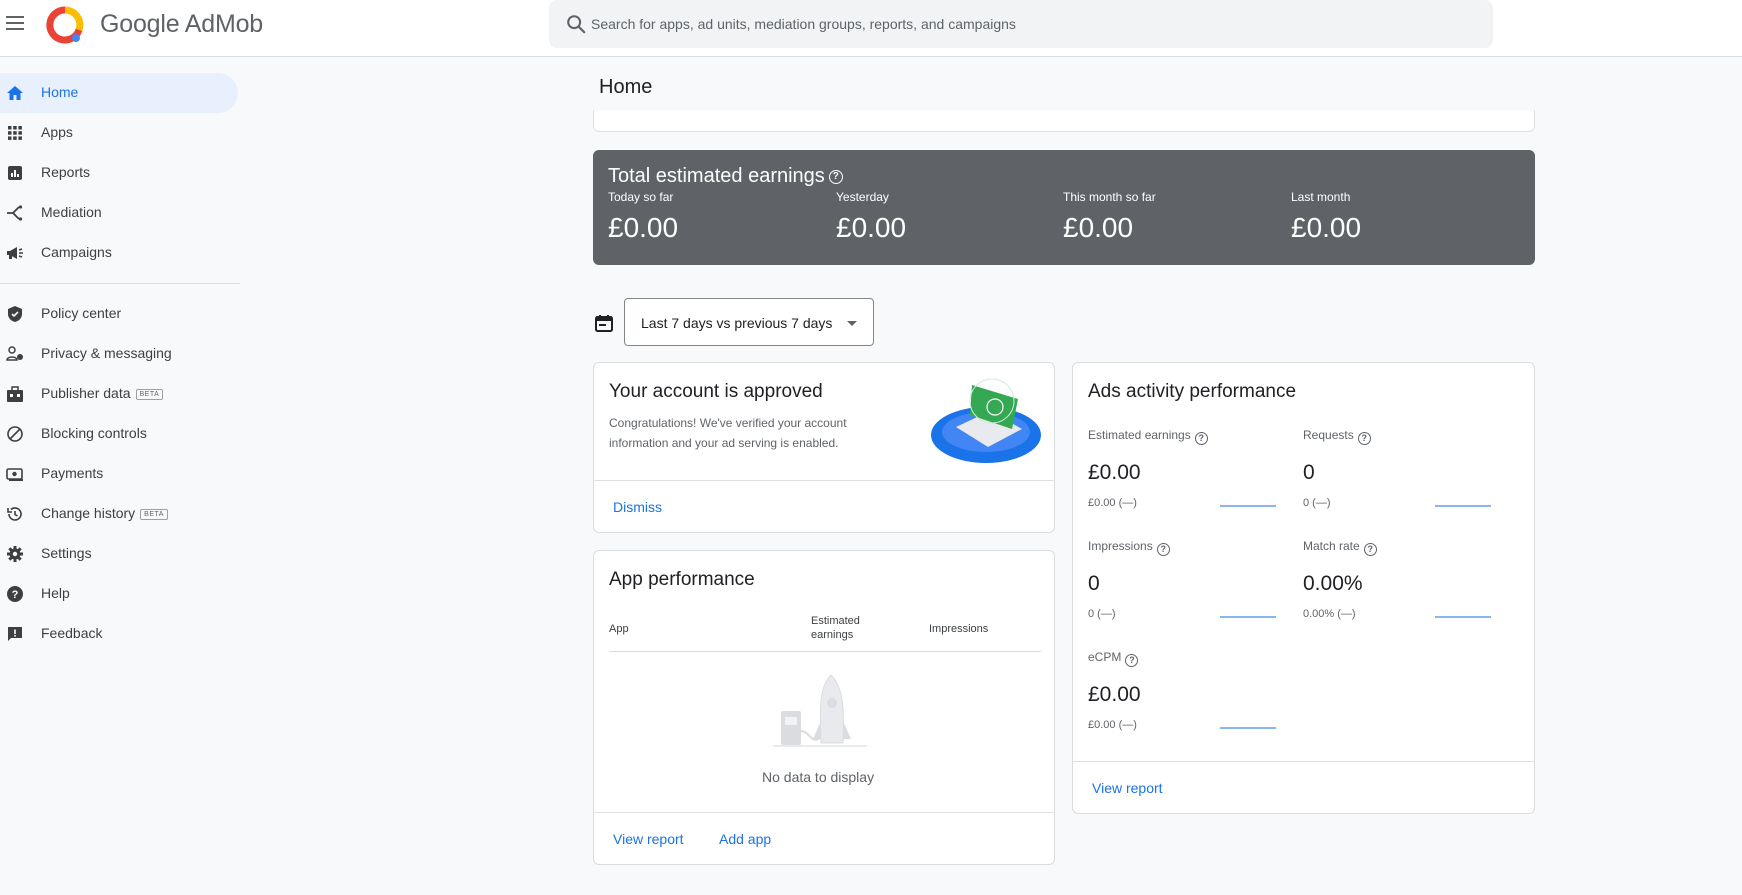 The height and width of the screenshot is (895, 1742). Describe the element at coordinates (60, 92) in the screenshot. I see `sidebar-item-label: Home` at that location.